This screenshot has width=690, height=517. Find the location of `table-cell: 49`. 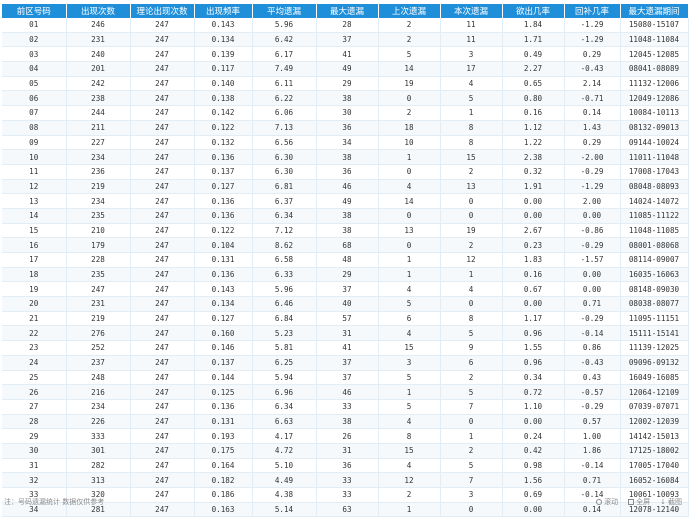

table-cell: 49 is located at coordinates (347, 69).